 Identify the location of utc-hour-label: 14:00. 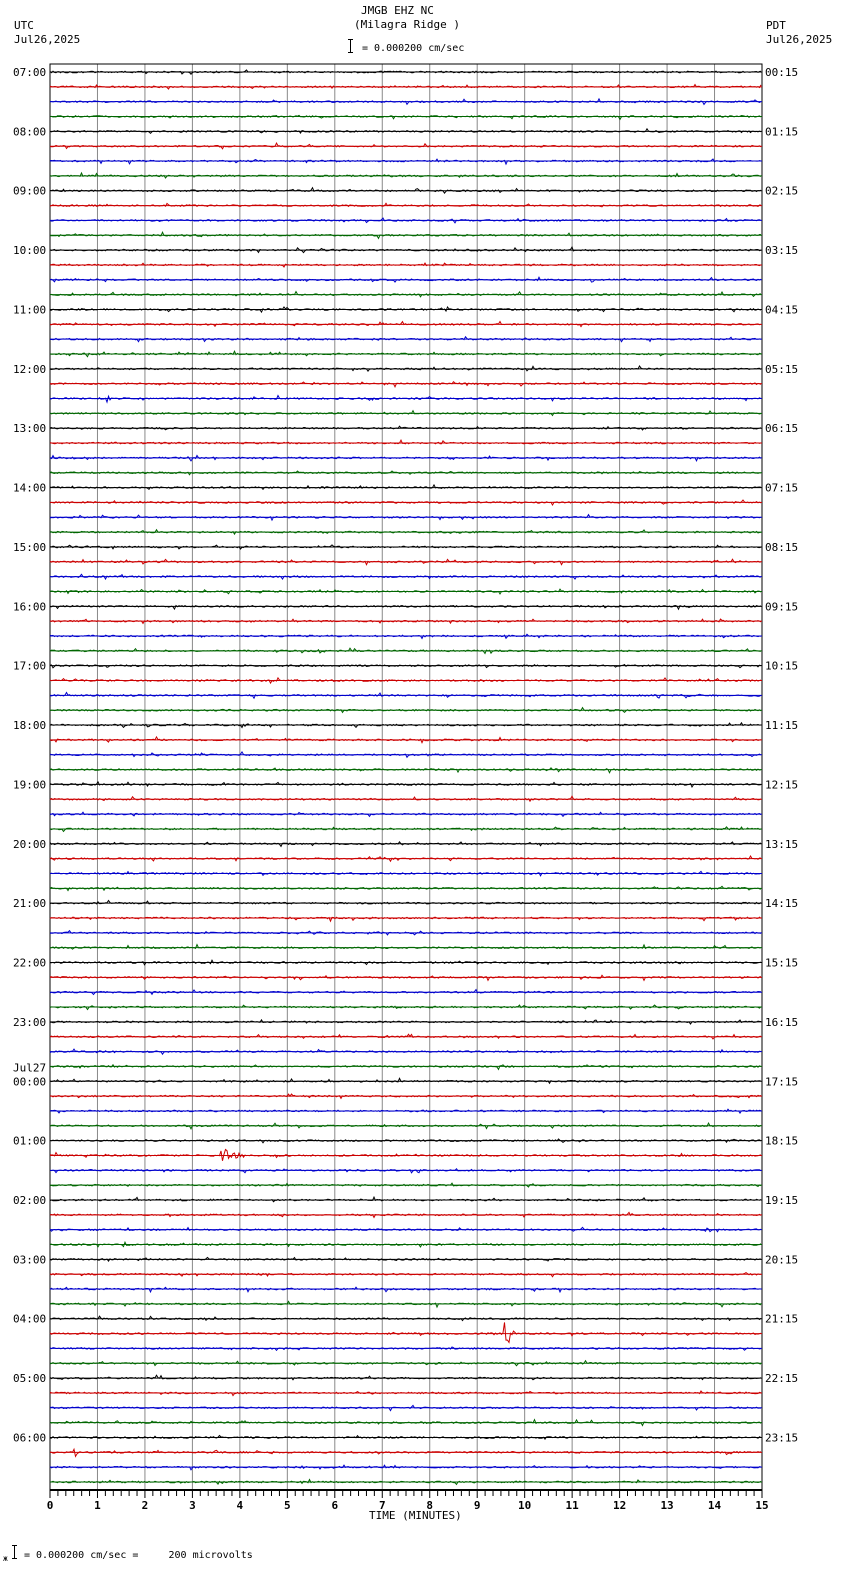
(29, 488).